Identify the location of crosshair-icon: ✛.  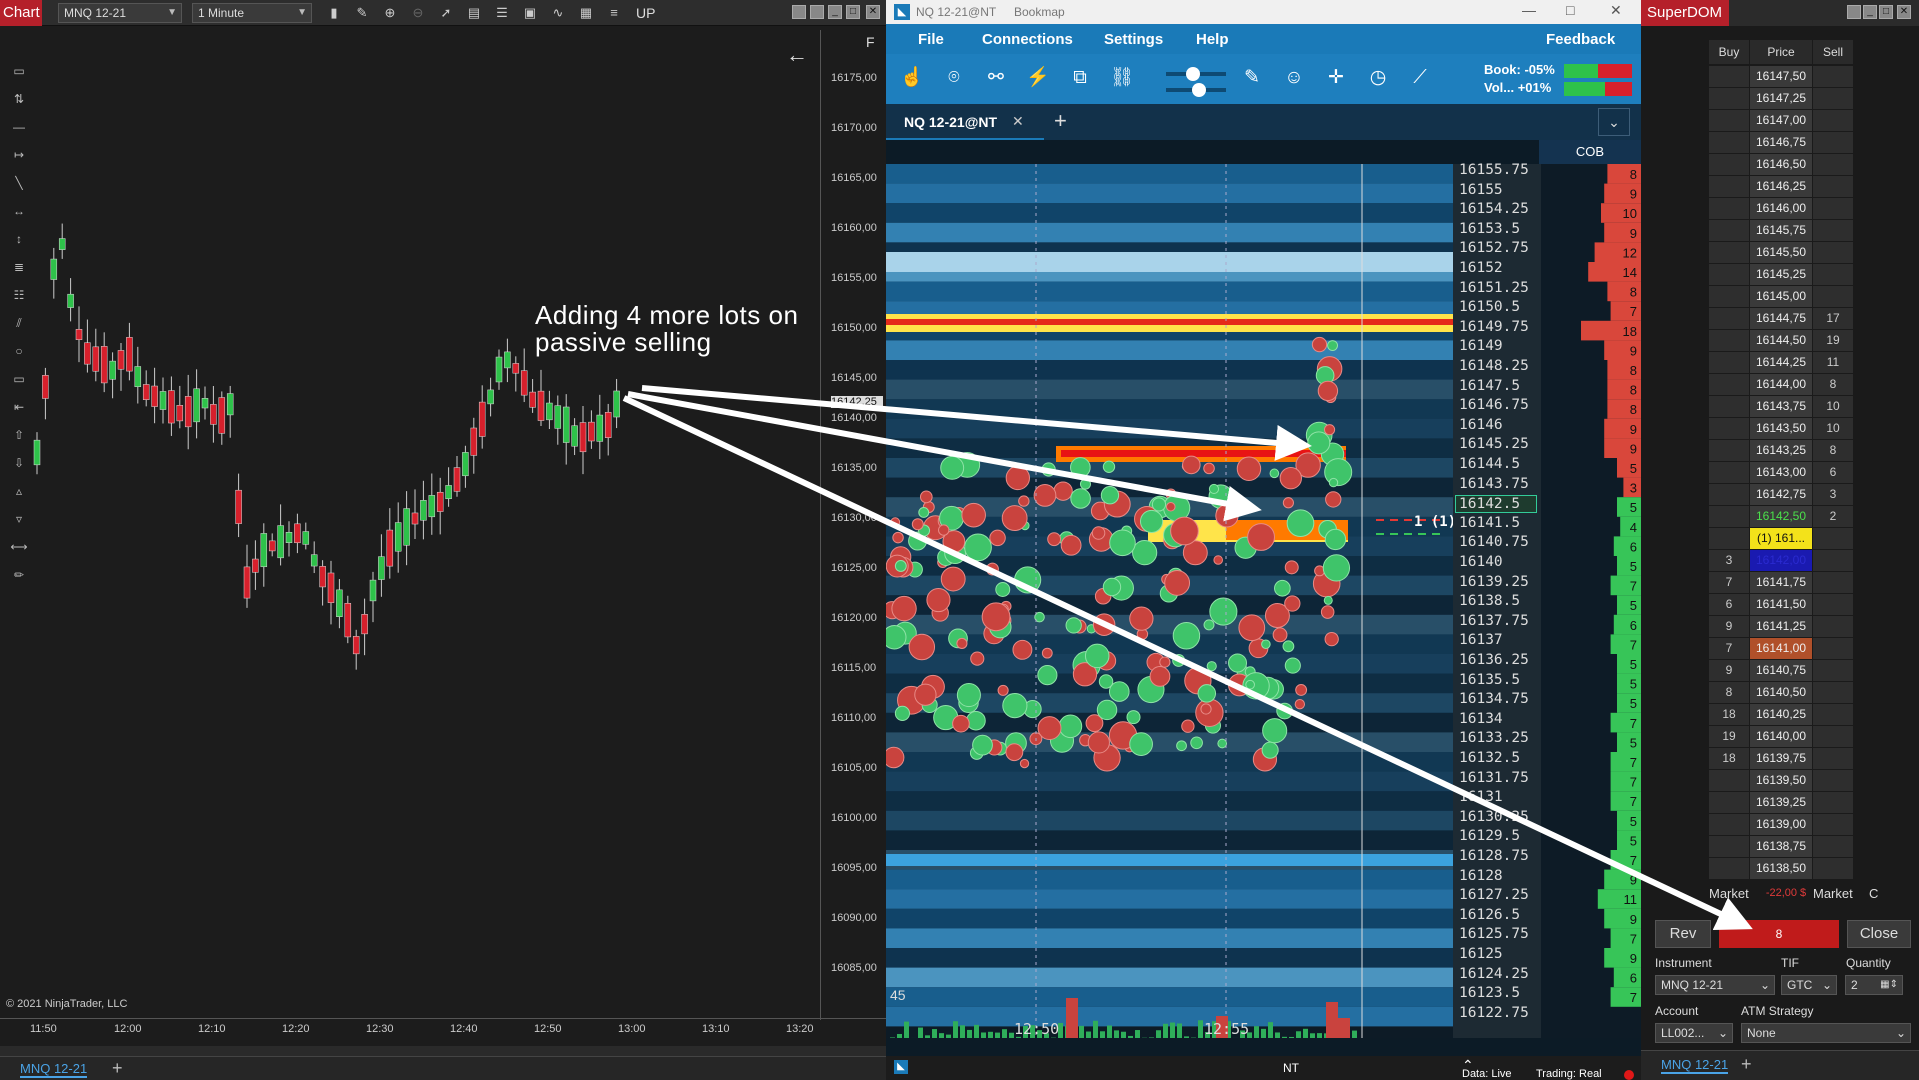
(1336, 78).